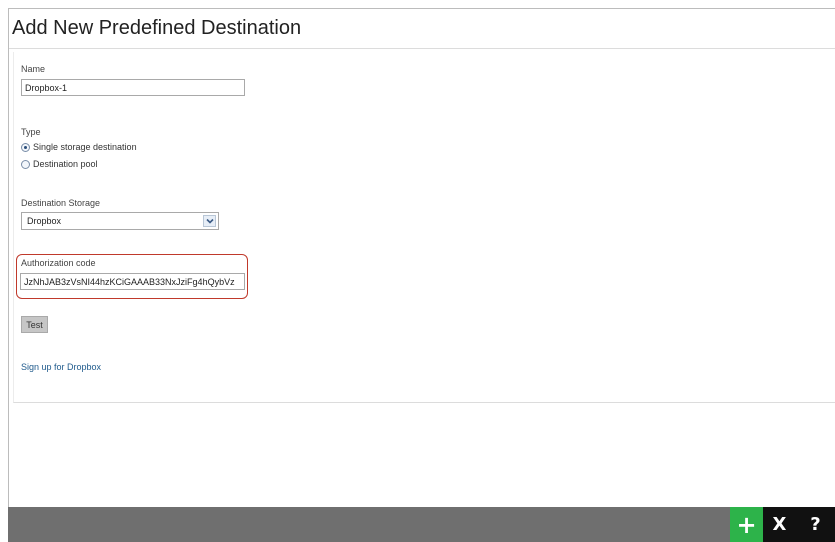 The height and width of the screenshot is (542, 835). What do you see at coordinates (422, 48) in the screenshot?
I see `title-divider` at bounding box center [422, 48].